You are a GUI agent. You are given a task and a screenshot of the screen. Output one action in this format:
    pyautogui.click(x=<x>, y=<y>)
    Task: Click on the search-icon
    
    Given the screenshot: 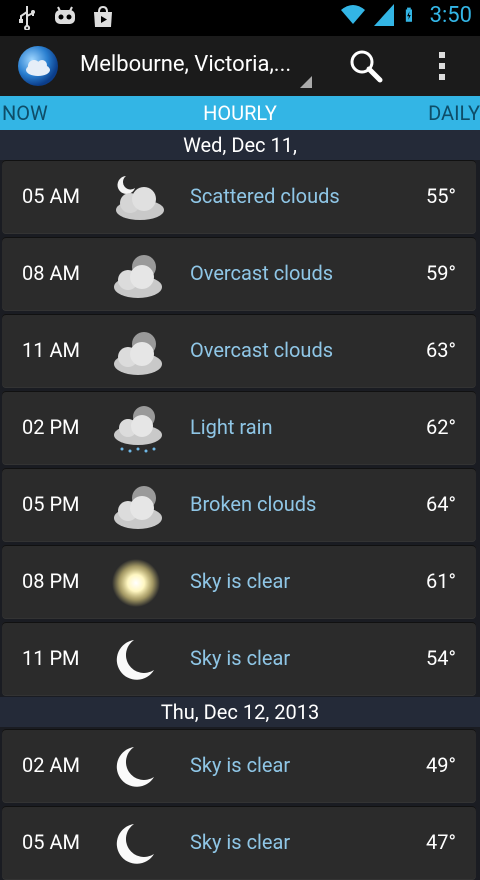 What is the action you would take?
    pyautogui.click(x=366, y=66)
    